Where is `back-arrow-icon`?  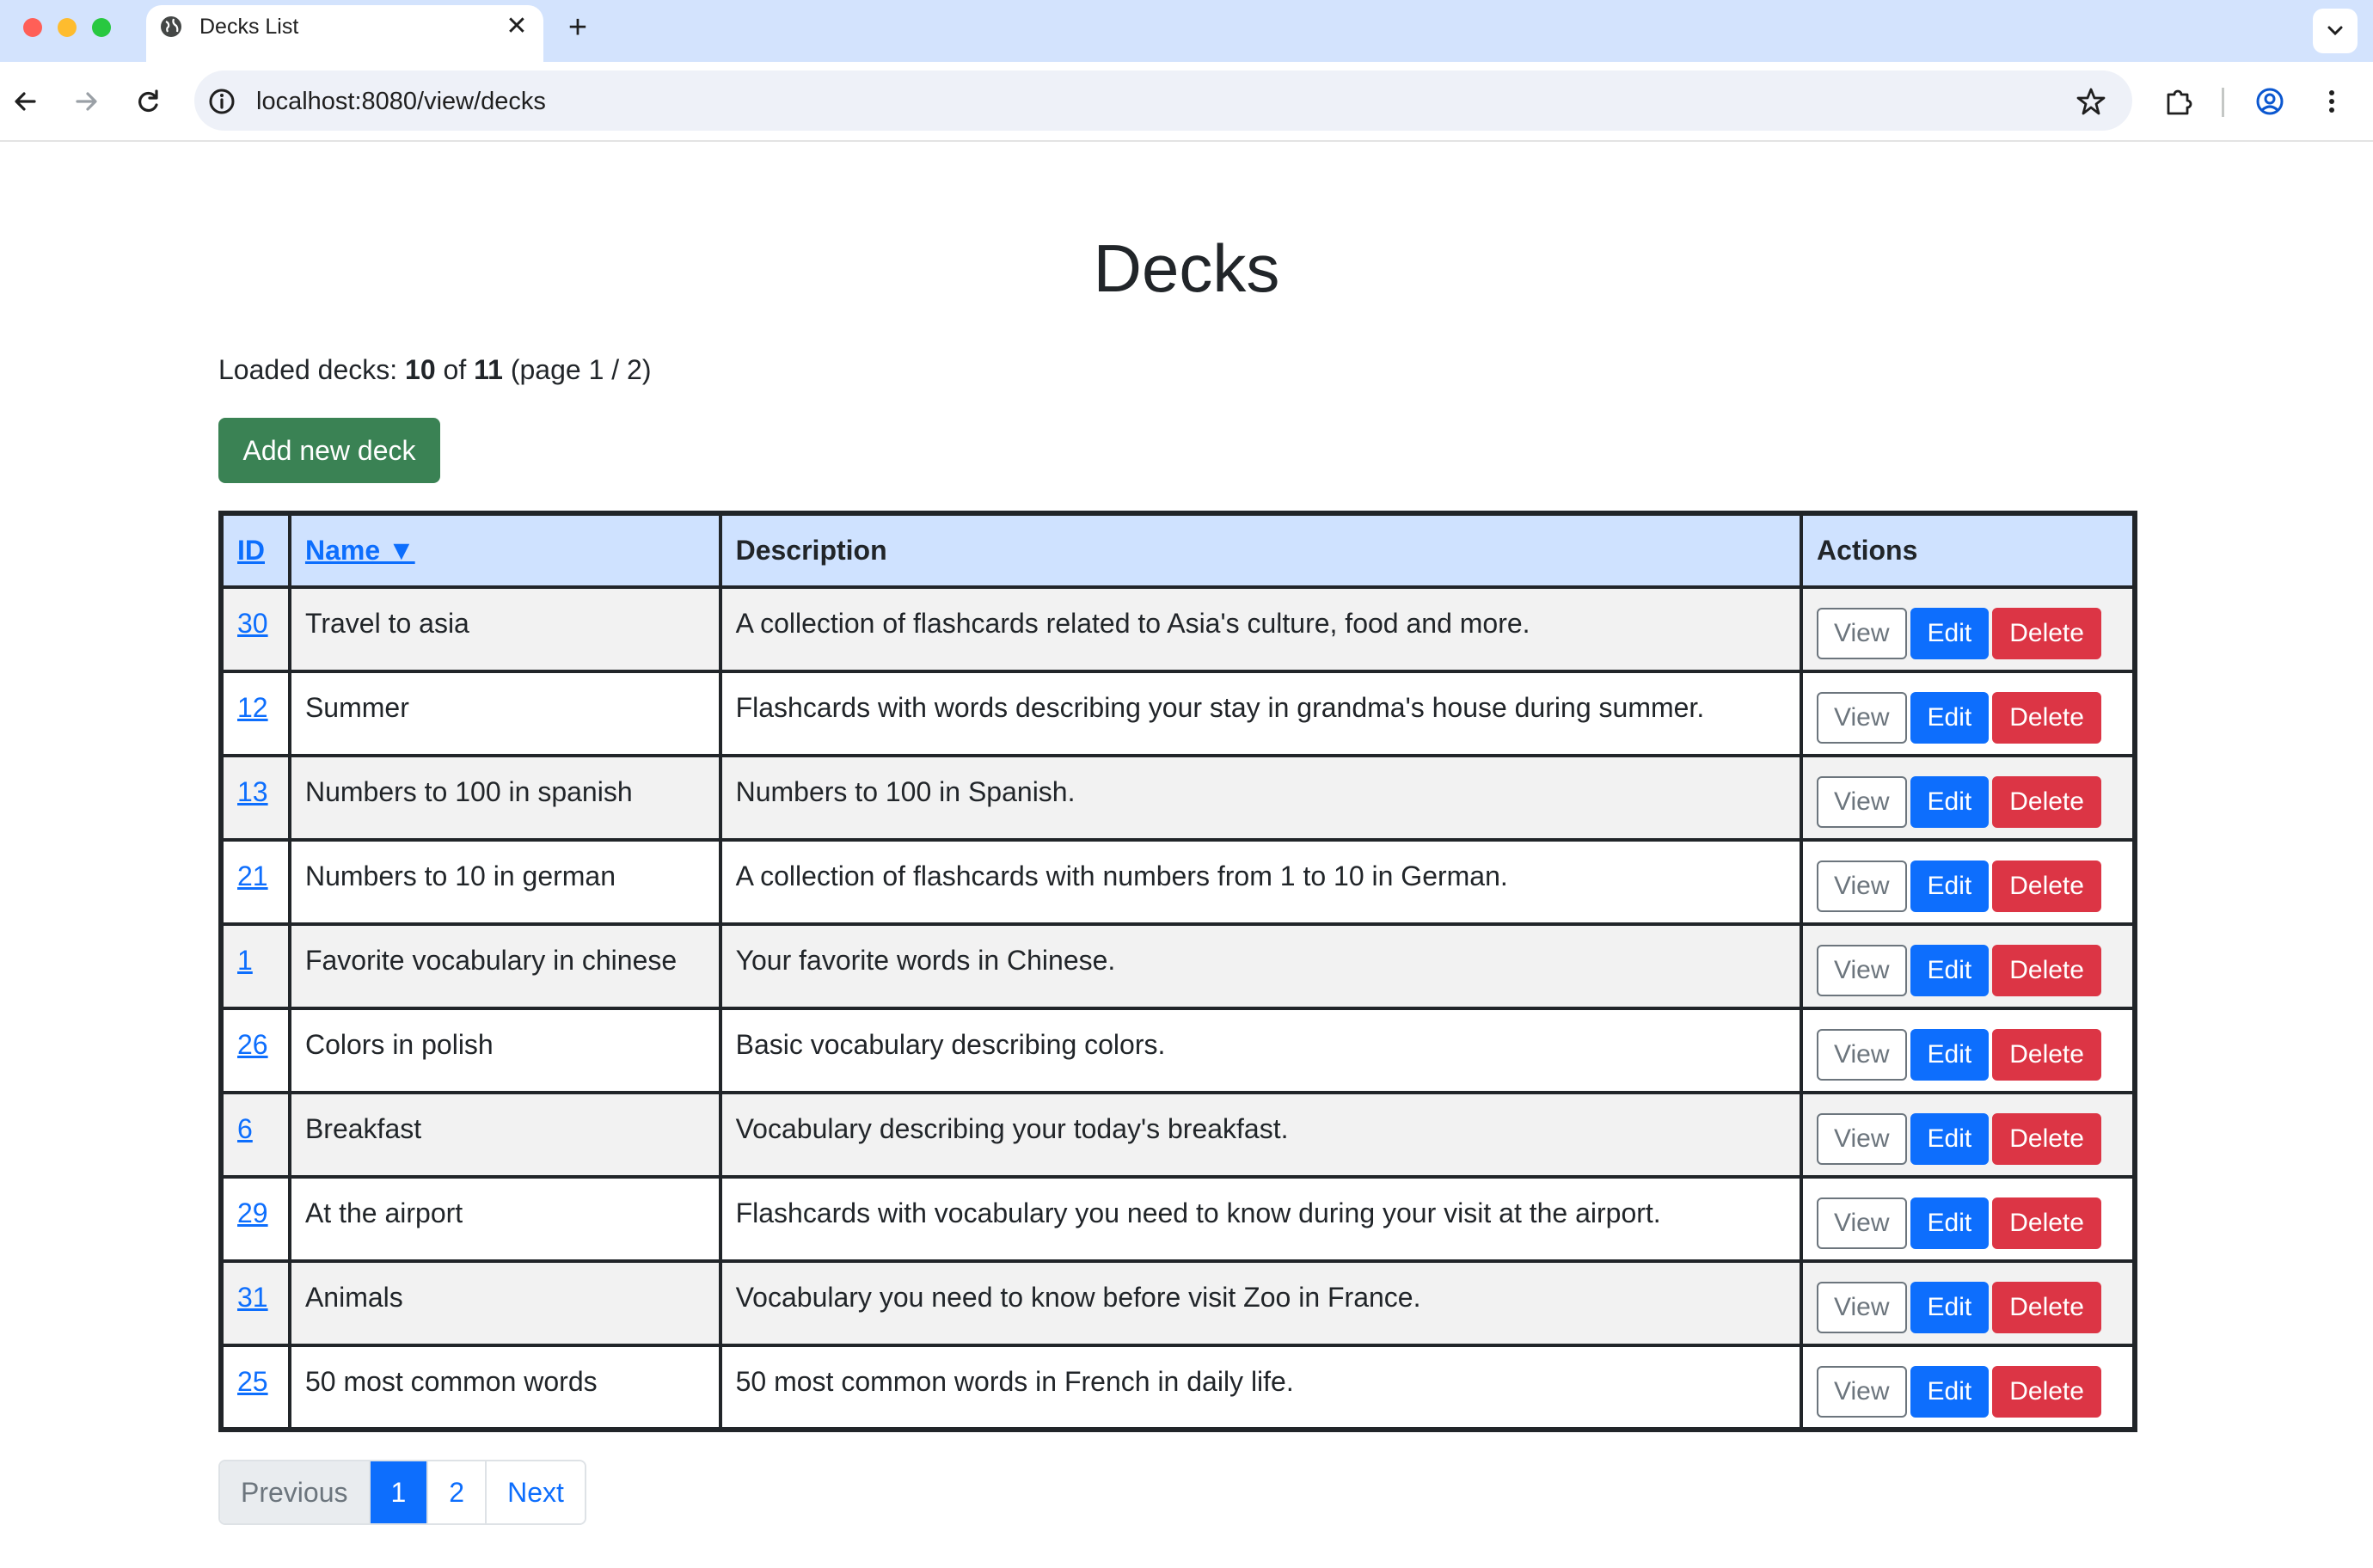
back-arrow-icon is located at coordinates (26, 101).